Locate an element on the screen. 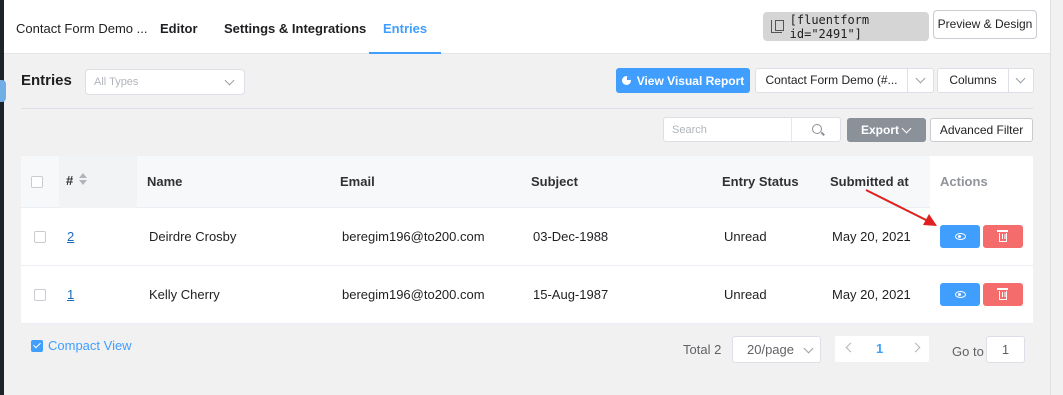 Image resolution: width=1063 pixels, height=395 pixels. view-visual-report-button: View Visual Report is located at coordinates (683, 80).